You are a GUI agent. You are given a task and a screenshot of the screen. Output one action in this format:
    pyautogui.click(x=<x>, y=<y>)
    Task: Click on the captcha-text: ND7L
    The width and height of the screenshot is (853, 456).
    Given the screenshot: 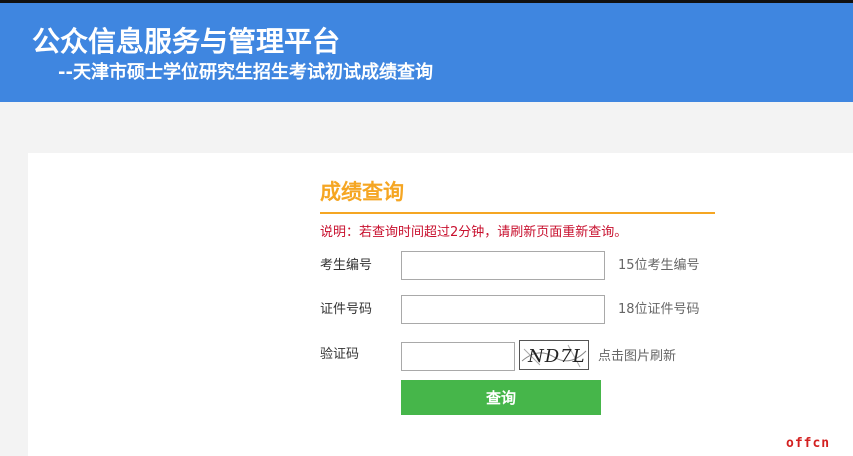 What is the action you would take?
    pyautogui.click(x=556, y=356)
    